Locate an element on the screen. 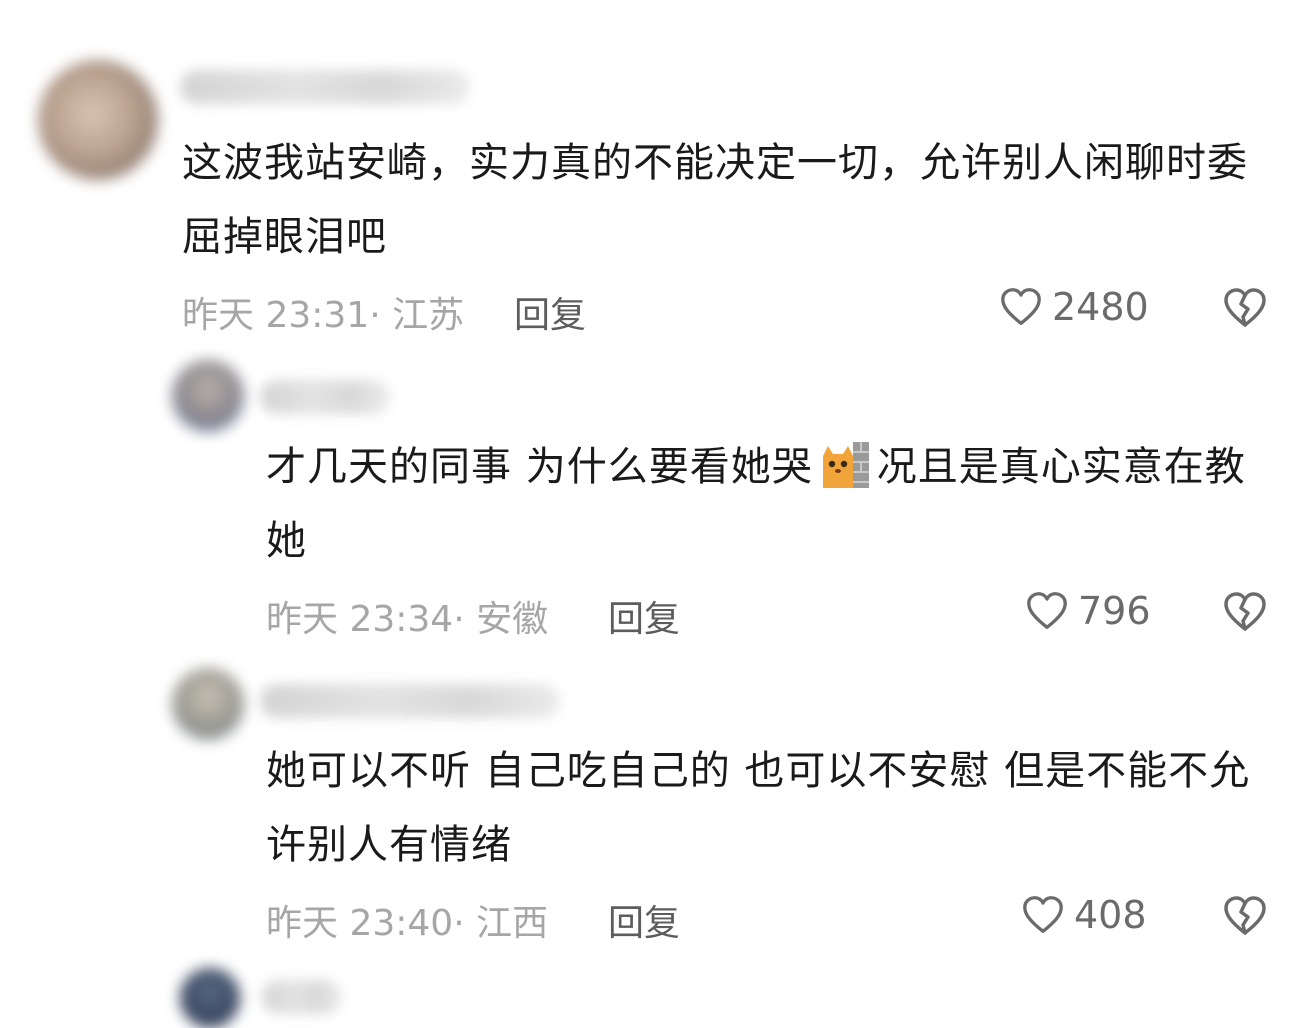 The image size is (1313, 1028). comment-text: 才几天的同事 为什么要看她哭 况且是真心实意在教她 is located at coordinates (766, 504).